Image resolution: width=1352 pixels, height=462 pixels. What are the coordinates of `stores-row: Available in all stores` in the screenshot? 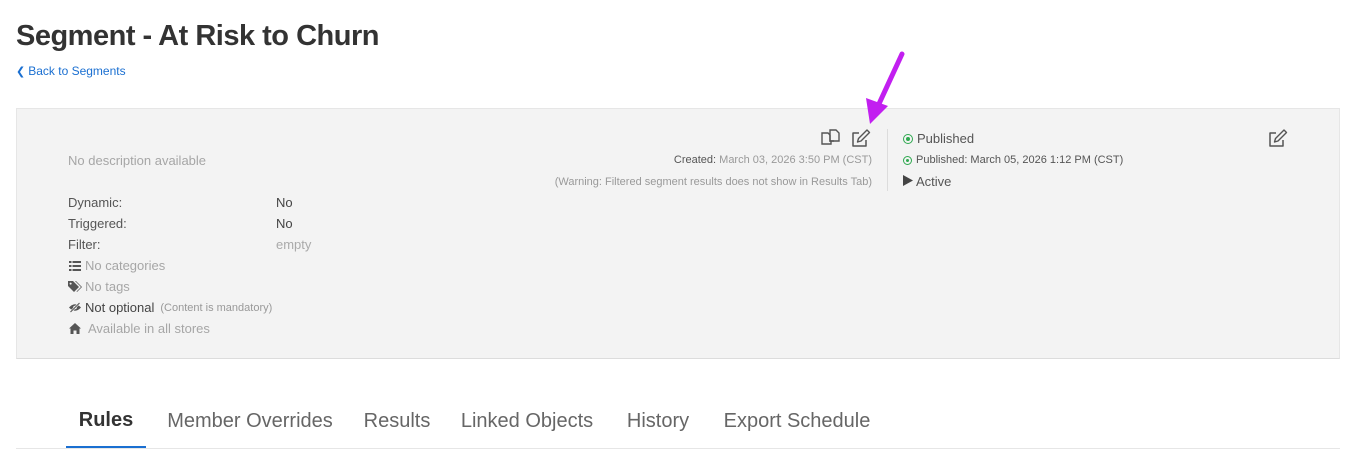 It's located at (139, 328).